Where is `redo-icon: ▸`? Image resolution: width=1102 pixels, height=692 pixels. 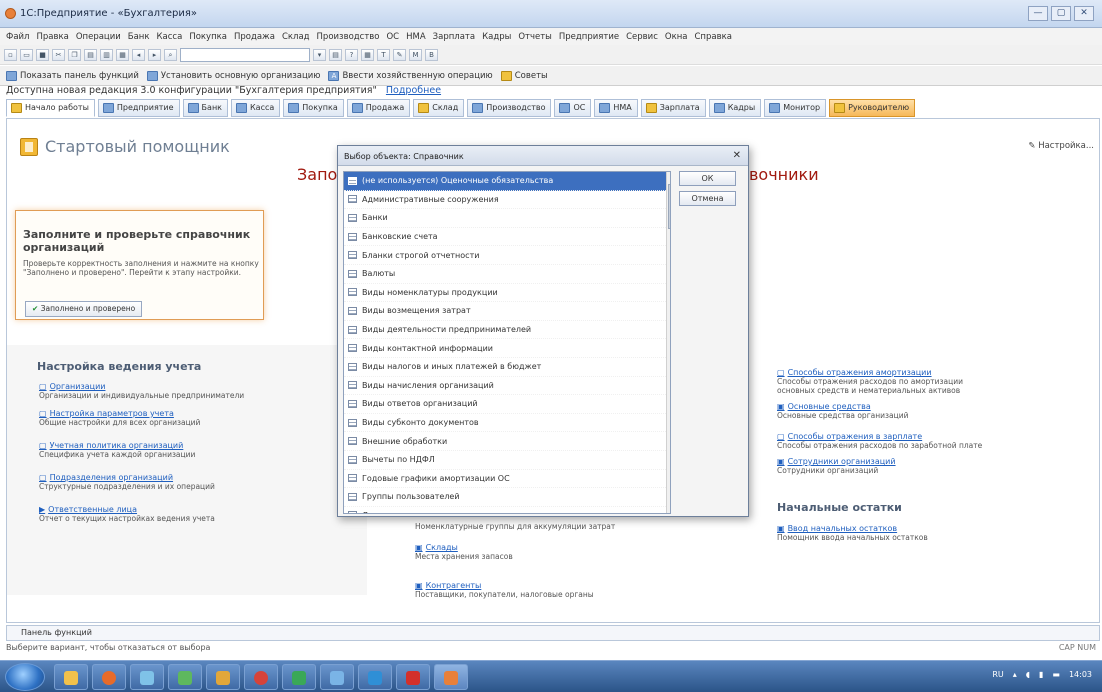 redo-icon: ▸ is located at coordinates (154, 54).